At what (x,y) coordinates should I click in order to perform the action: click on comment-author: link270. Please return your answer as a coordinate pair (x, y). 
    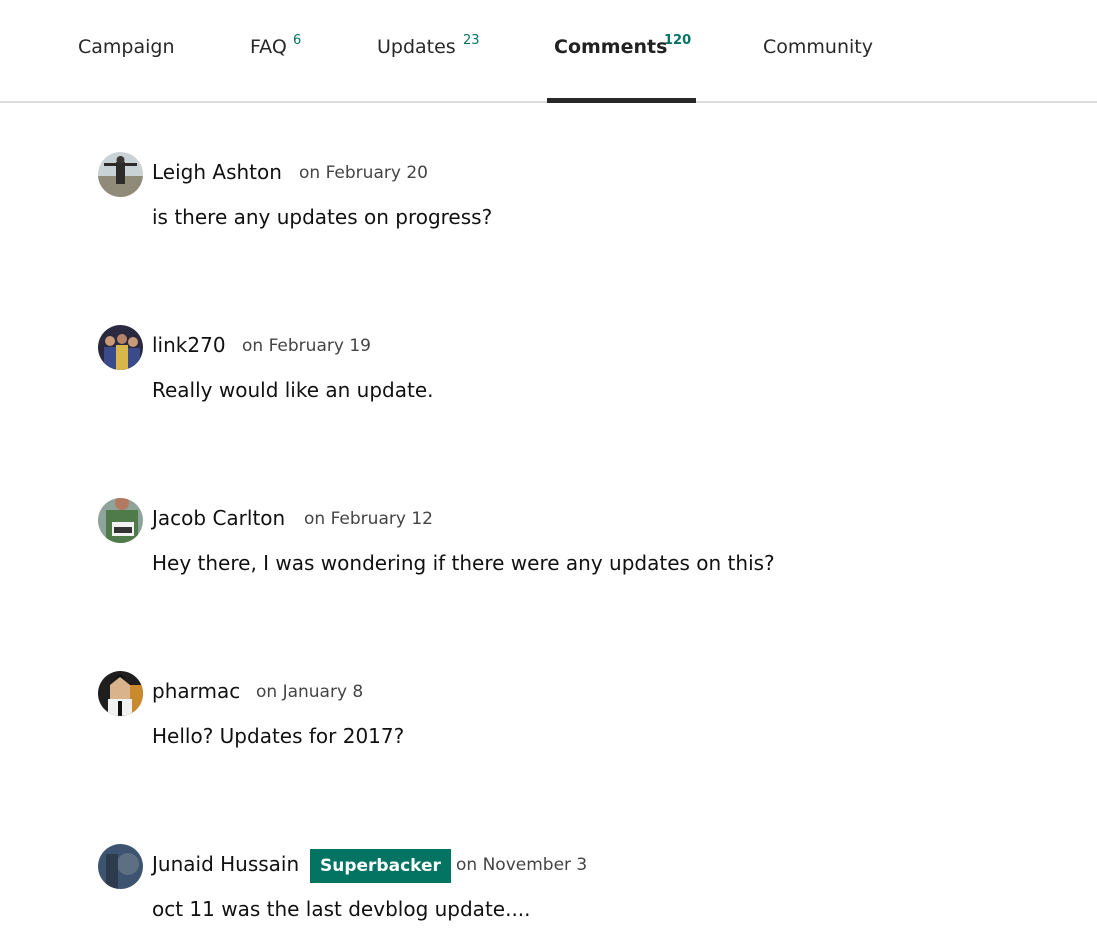
    Looking at the image, I should click on (189, 345).